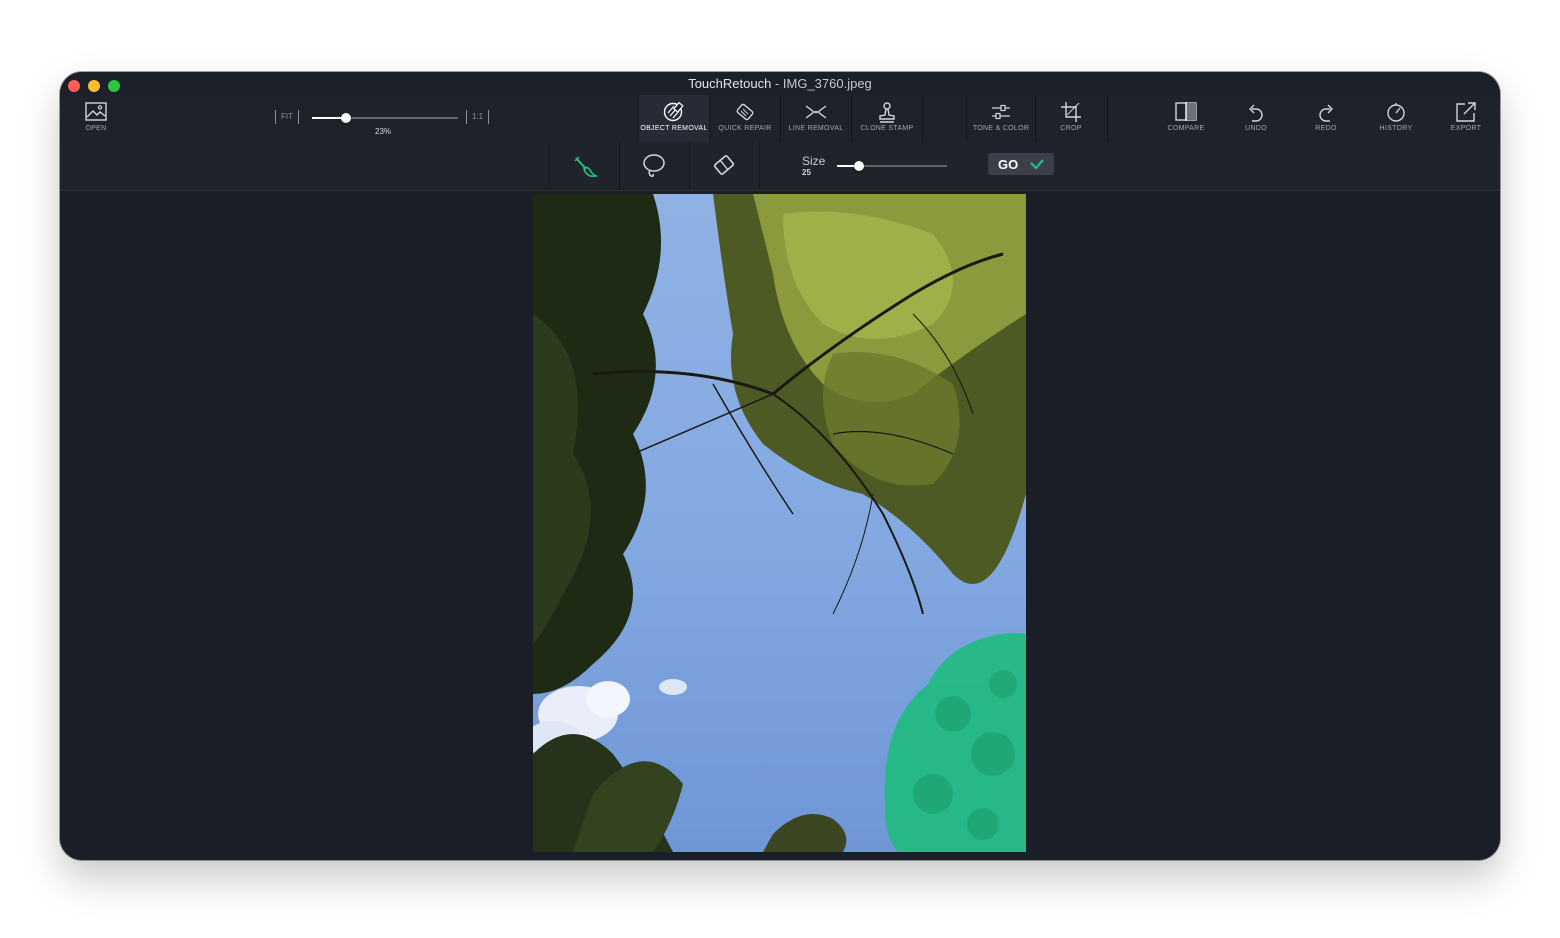  I want to click on tool-label: OBJECT REMOVAL, so click(674, 128).